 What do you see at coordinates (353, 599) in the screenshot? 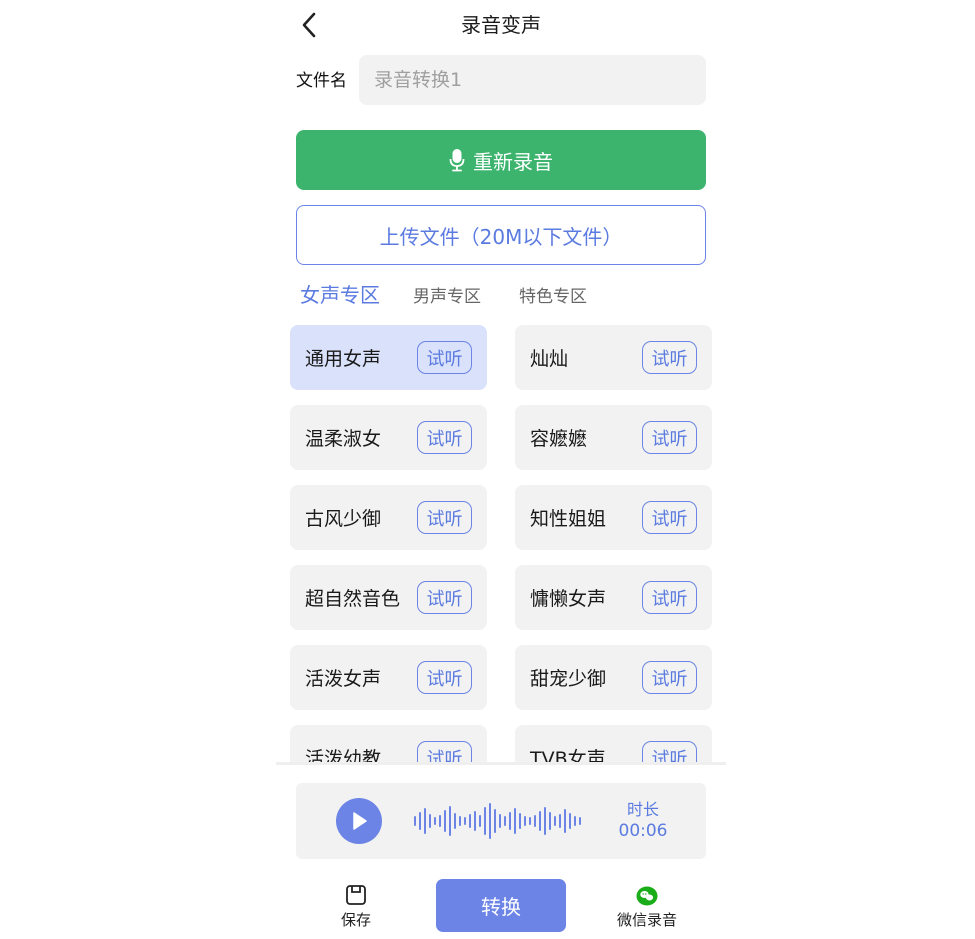
I see `voice-name: 超自然音色` at bounding box center [353, 599].